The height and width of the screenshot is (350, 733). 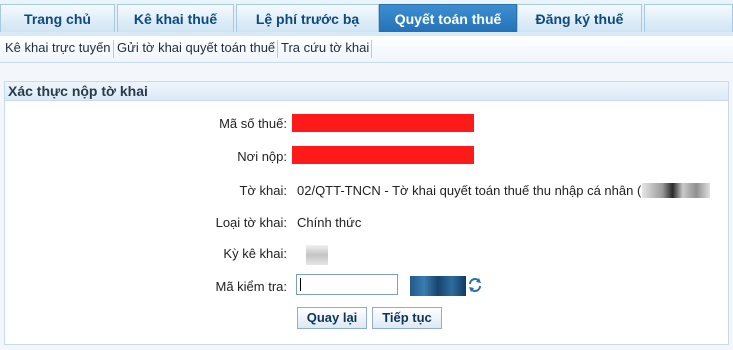 I want to click on tab-le-phi-truoc-ba: Lệ phí trước bạ, so click(x=307, y=18).